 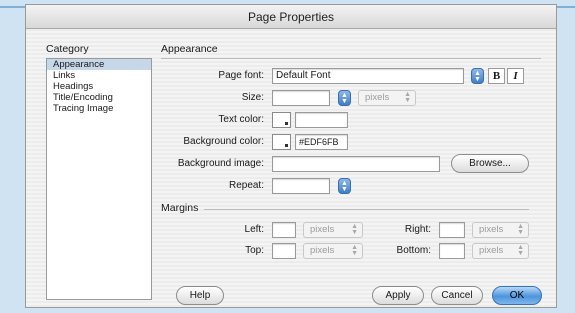 I want to click on background-color-label: Background color:, so click(x=223, y=141).